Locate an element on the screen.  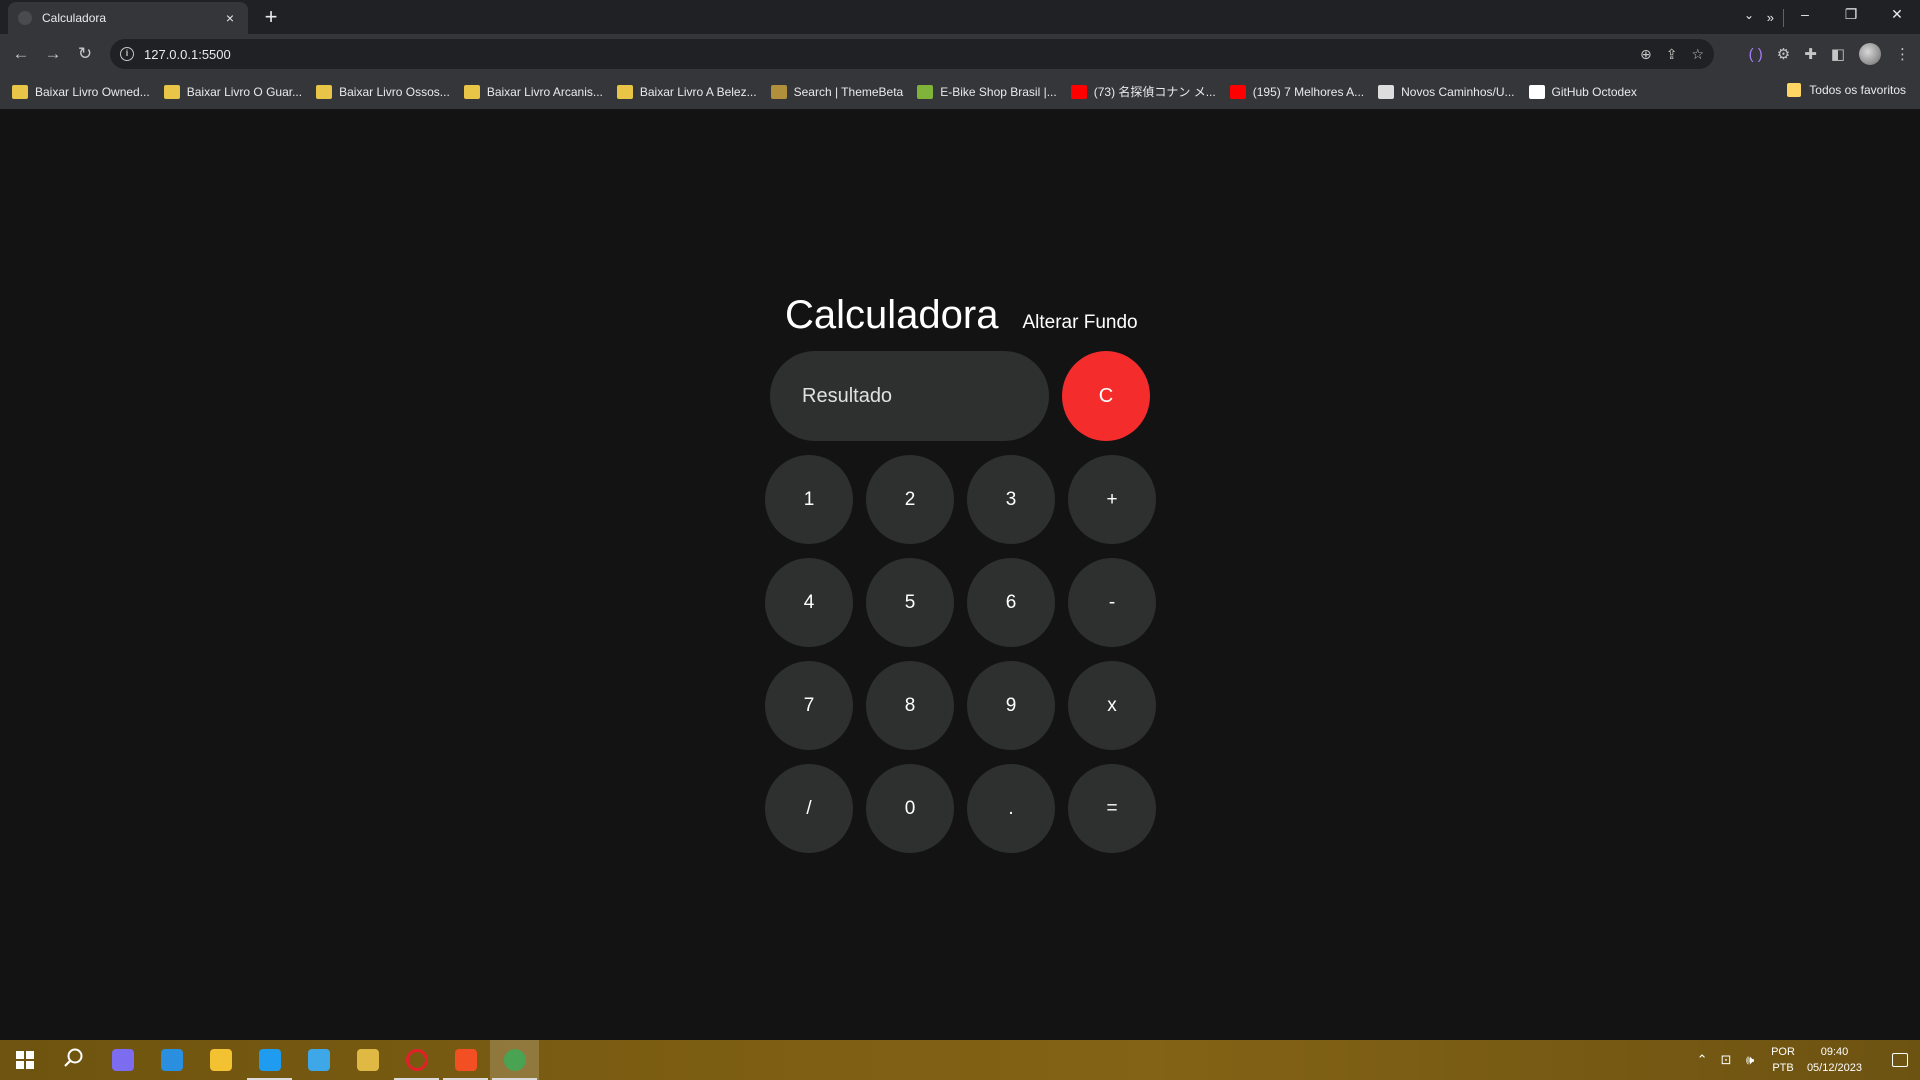
vscode-icon is located at coordinates (269, 1060).